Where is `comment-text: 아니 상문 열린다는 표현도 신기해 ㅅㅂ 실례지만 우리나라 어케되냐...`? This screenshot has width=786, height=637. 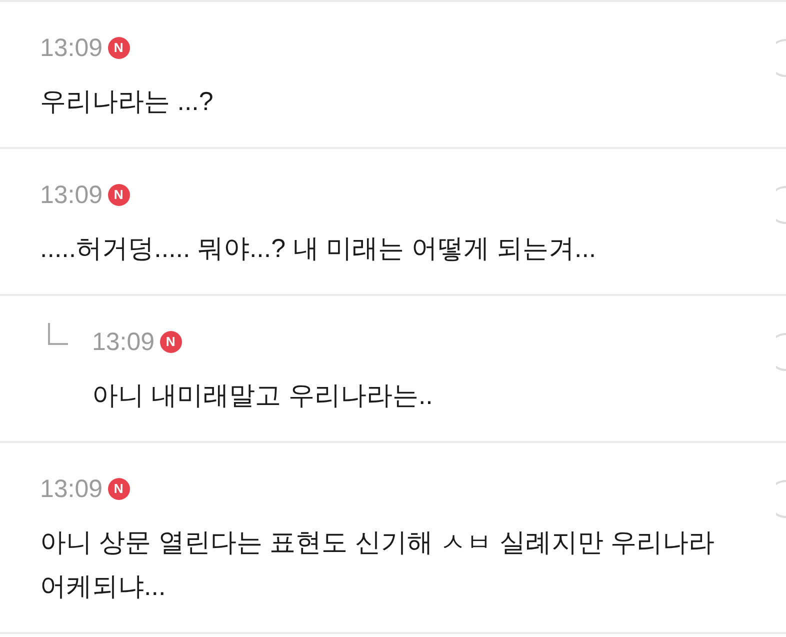 comment-text: 아니 상문 열린다는 표현도 신기해 ㅅㅂ 실례지만 우리나라 어케되냐... is located at coordinates (378, 564).